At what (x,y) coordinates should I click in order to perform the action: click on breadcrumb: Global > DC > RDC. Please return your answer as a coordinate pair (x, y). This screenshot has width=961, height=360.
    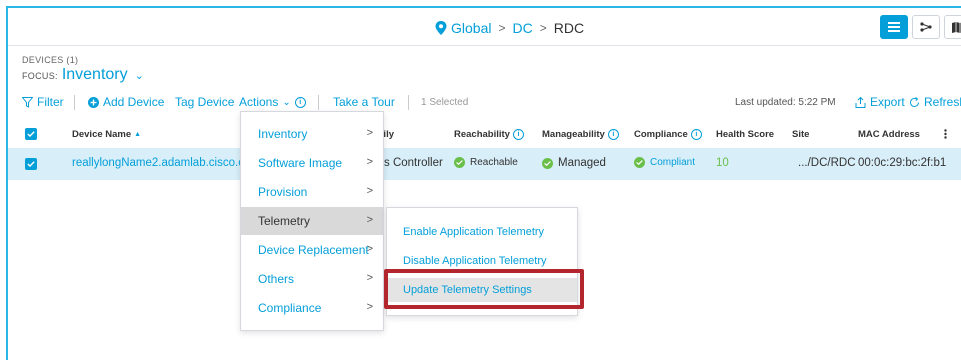
    Looking at the image, I should click on (509, 28).